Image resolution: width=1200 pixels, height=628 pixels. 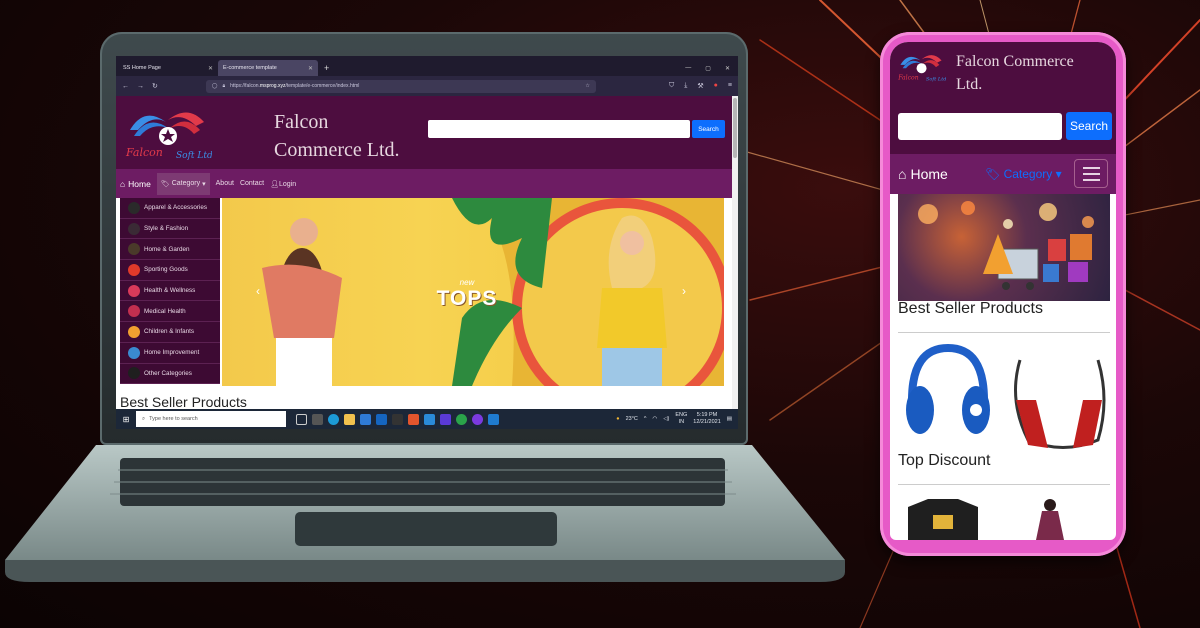 What do you see at coordinates (477, 419) in the screenshot?
I see `firefox-icon` at bounding box center [477, 419].